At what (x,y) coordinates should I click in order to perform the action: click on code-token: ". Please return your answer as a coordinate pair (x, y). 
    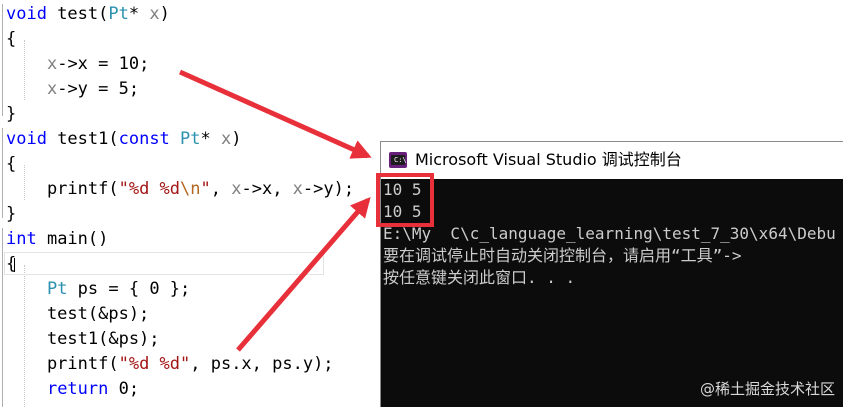
    Looking at the image, I should click on (205, 189).